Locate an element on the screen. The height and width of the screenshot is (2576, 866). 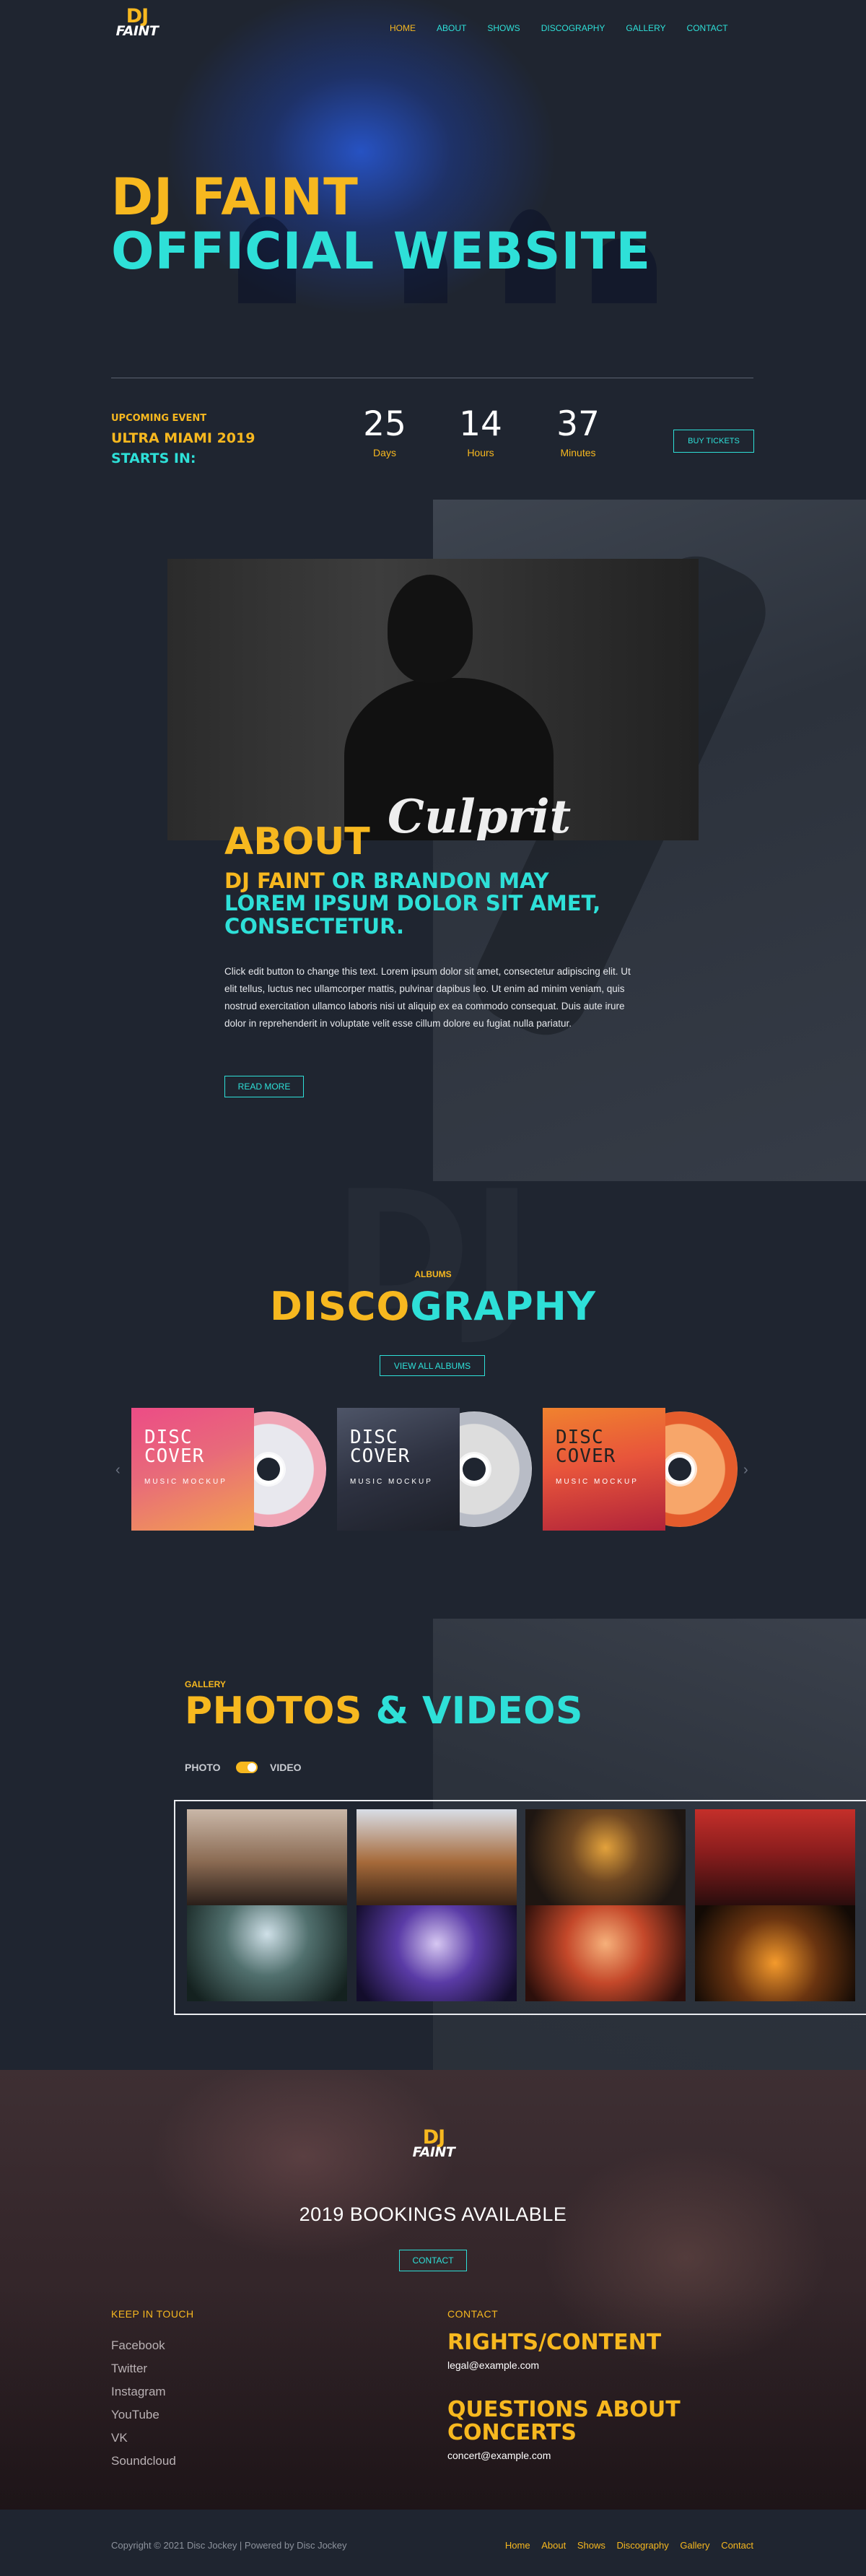
concert-email: concert@example.com is located at coordinates (499, 2455).